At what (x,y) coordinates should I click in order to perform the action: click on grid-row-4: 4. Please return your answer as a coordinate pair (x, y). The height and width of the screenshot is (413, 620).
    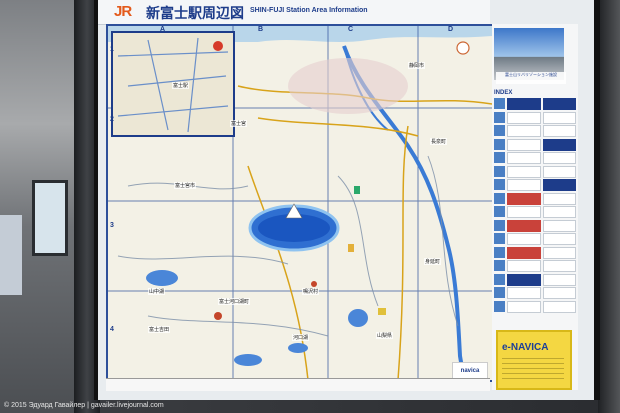
    Looking at the image, I should click on (112, 329).